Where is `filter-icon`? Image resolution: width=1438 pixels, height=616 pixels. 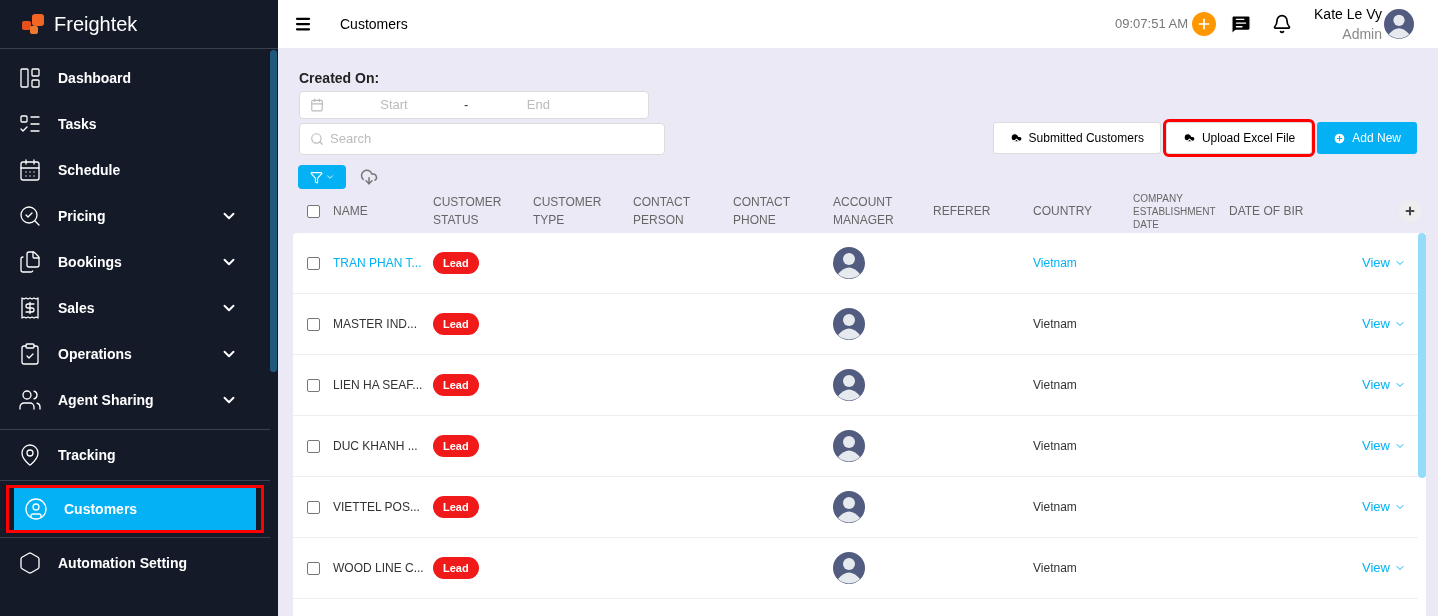
filter-icon is located at coordinates (316, 177).